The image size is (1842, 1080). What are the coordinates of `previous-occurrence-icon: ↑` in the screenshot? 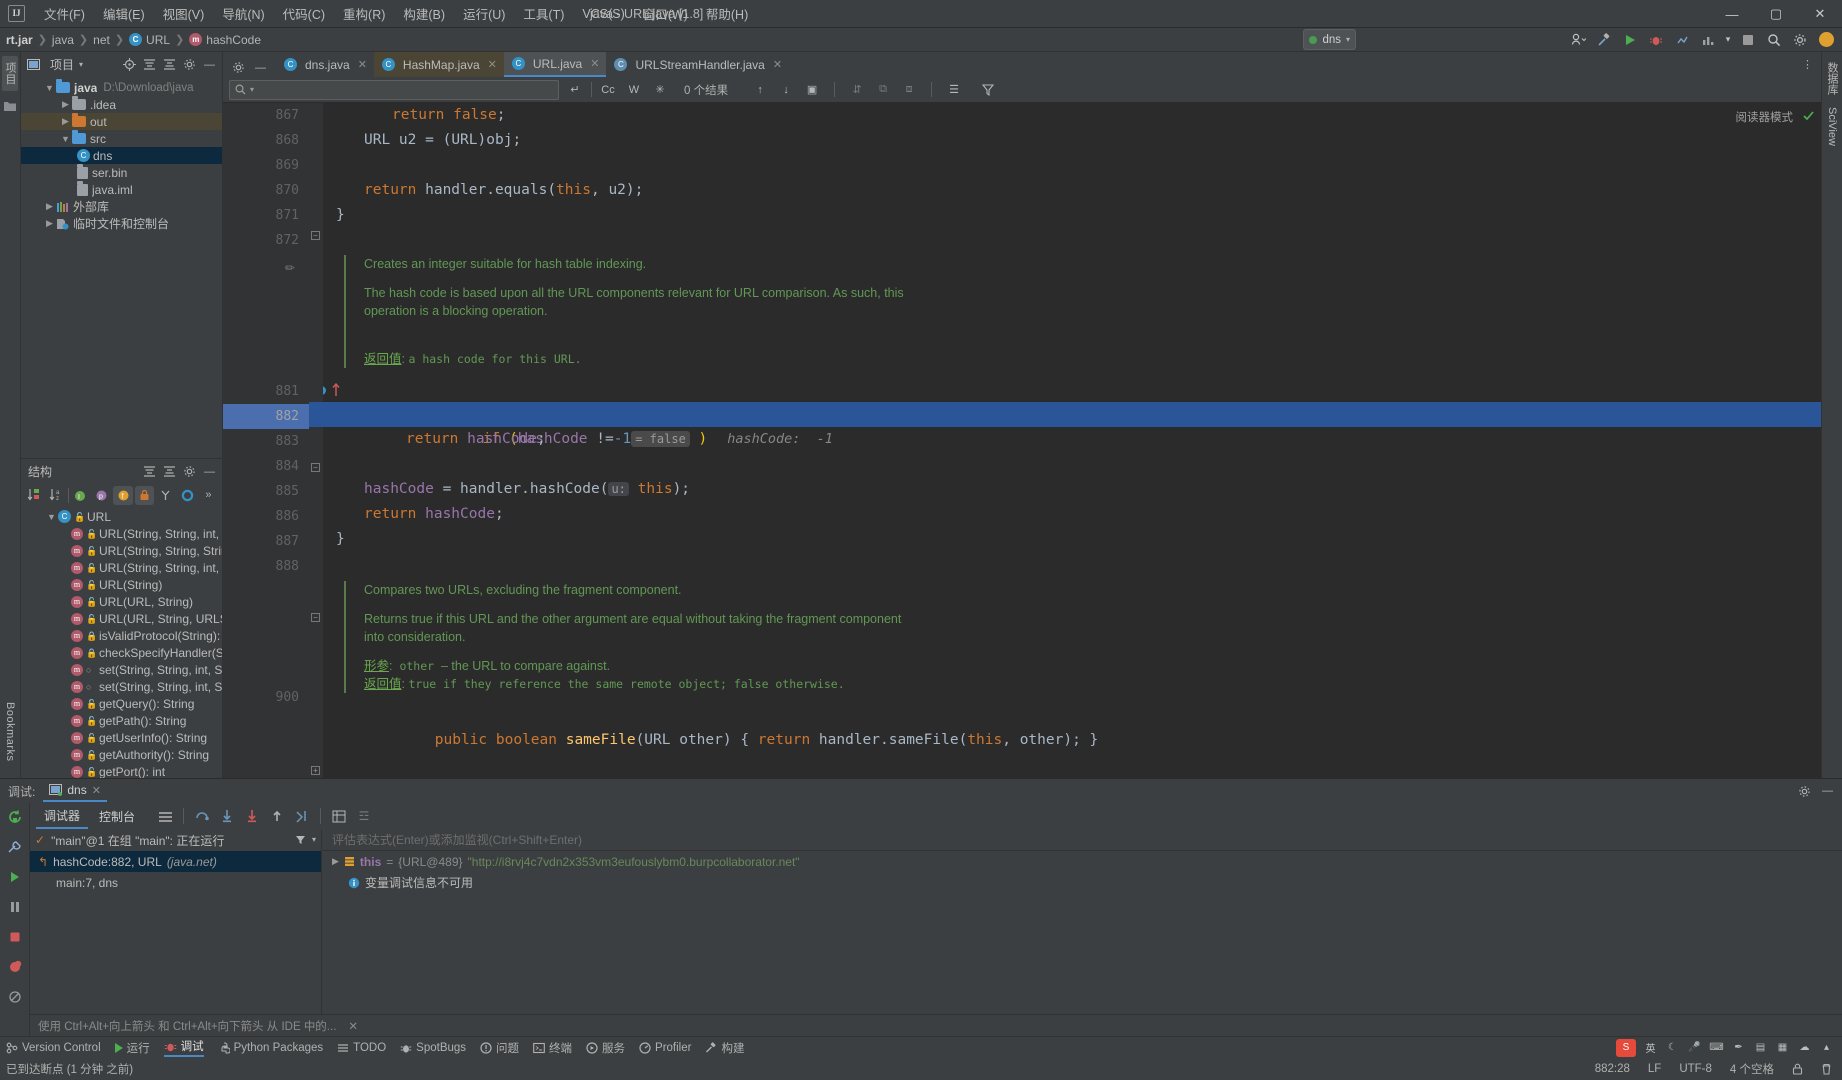 It's located at (760, 90).